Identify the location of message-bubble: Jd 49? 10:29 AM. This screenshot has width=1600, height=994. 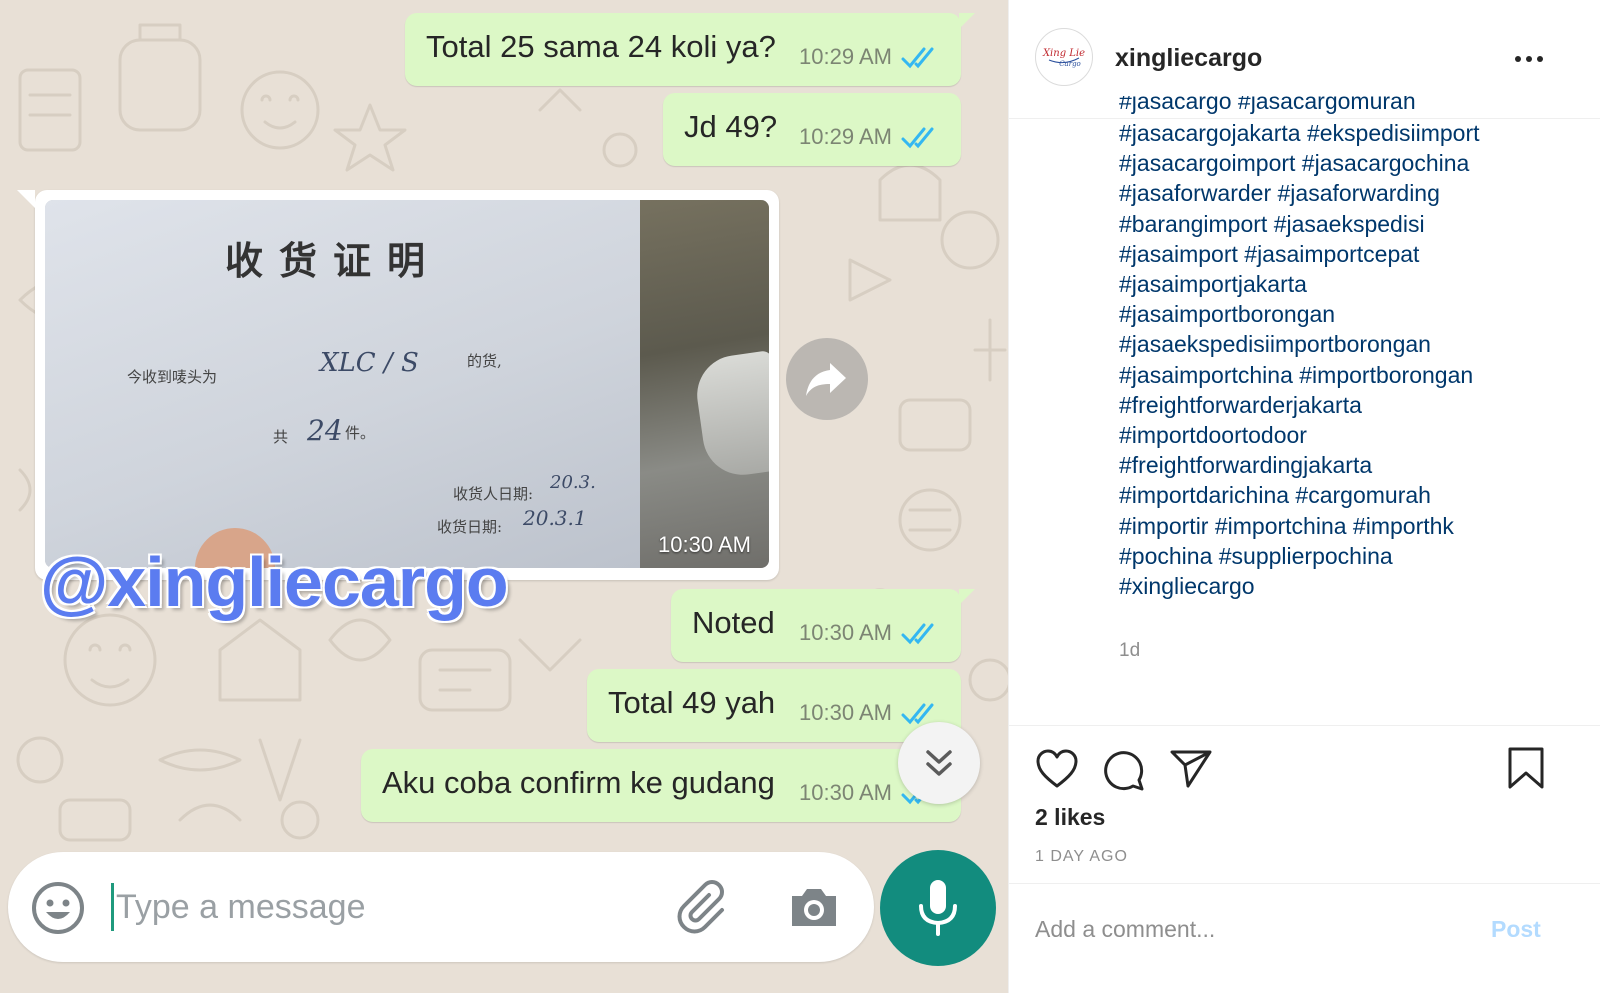
(812, 129).